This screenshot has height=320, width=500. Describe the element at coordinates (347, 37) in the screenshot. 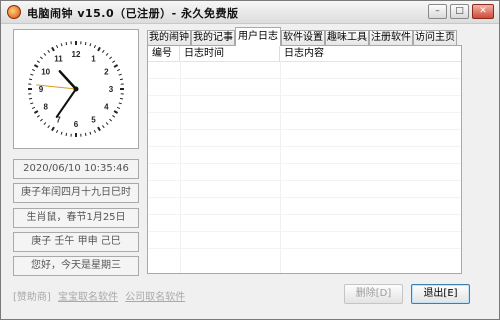

I see `tab-fun-tools: 趣味工具` at that location.